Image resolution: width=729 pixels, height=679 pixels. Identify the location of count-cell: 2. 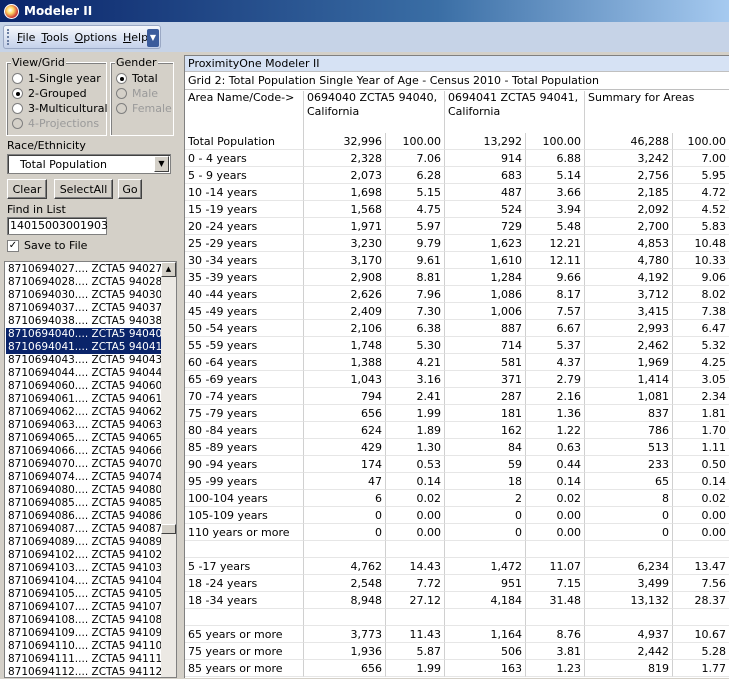
(485, 498).